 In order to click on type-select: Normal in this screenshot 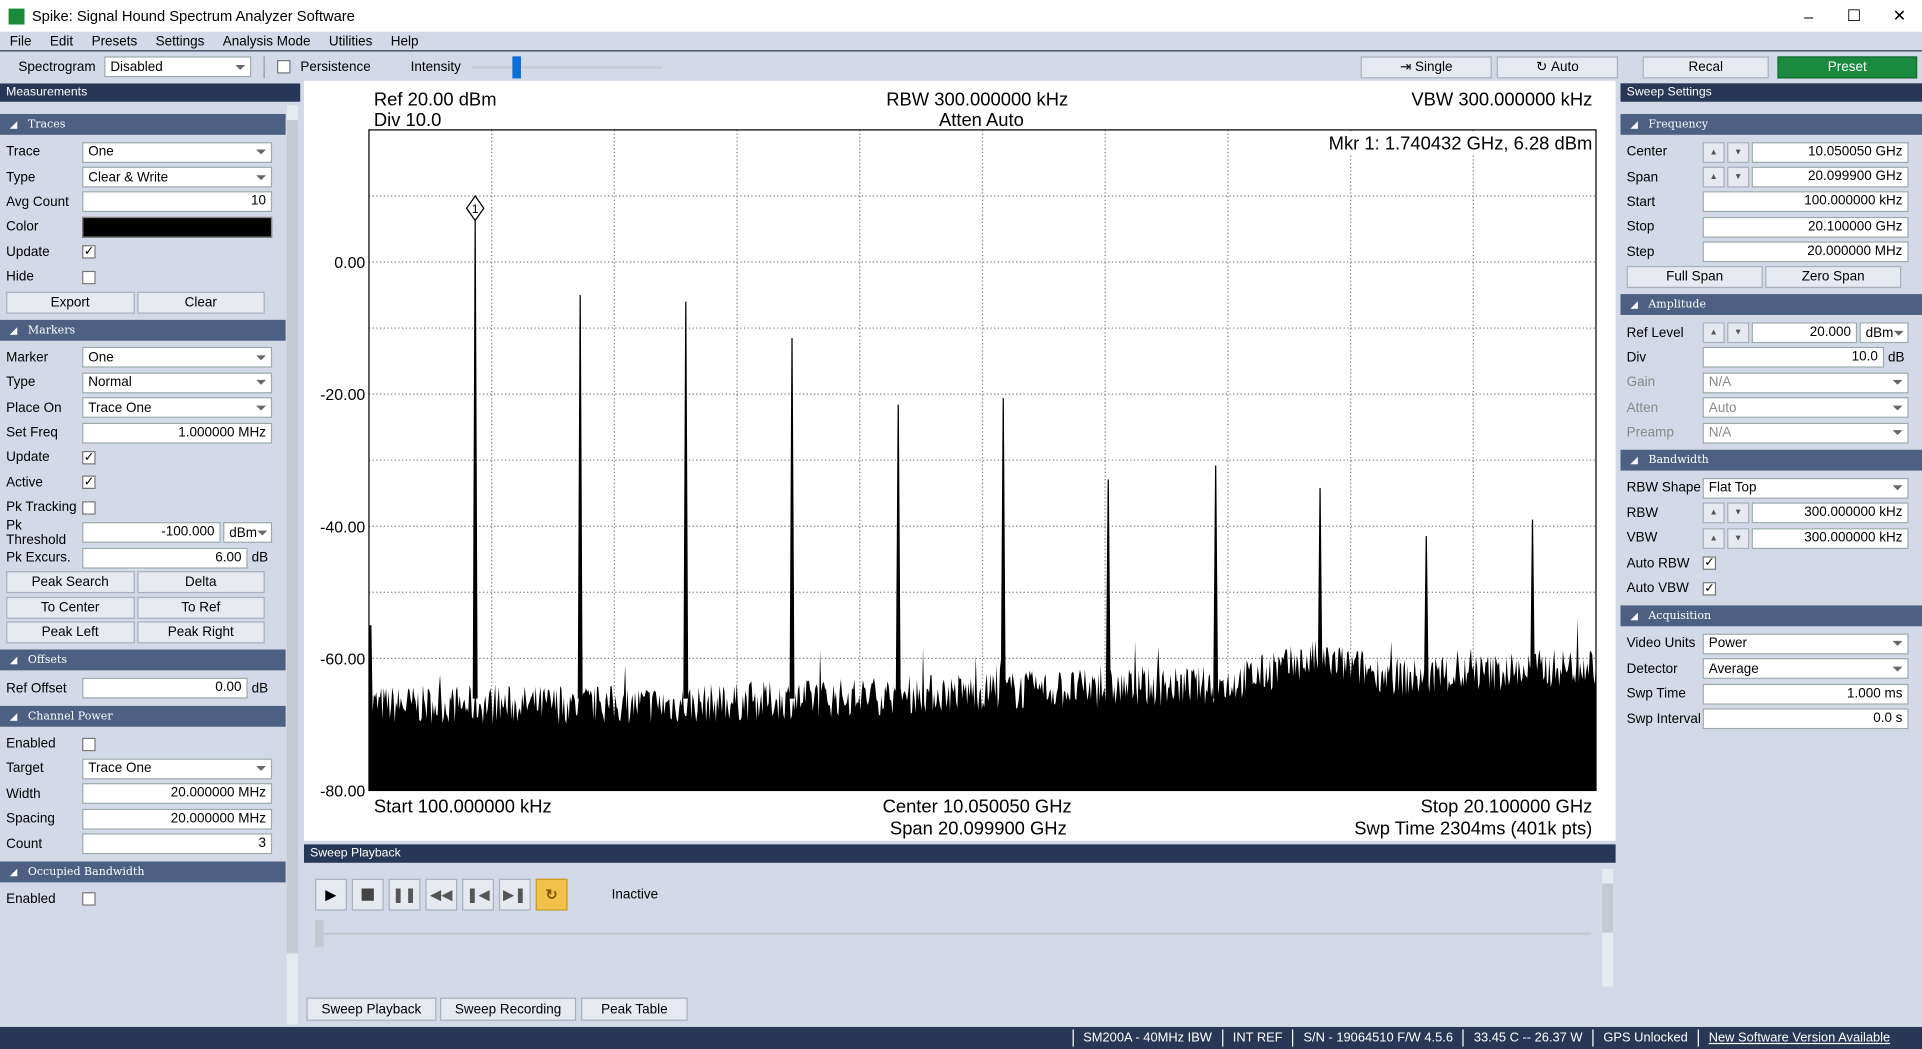, I will do `click(177, 383)`.